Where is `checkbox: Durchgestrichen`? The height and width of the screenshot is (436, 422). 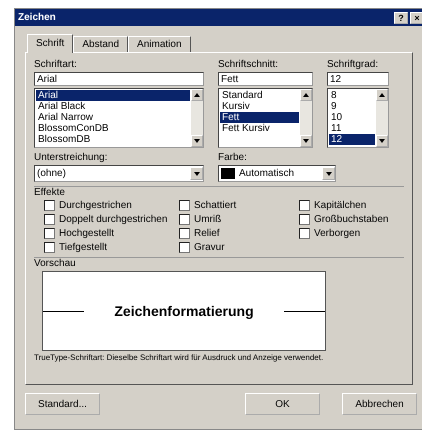 checkbox: Durchgestrichen is located at coordinates (111, 205).